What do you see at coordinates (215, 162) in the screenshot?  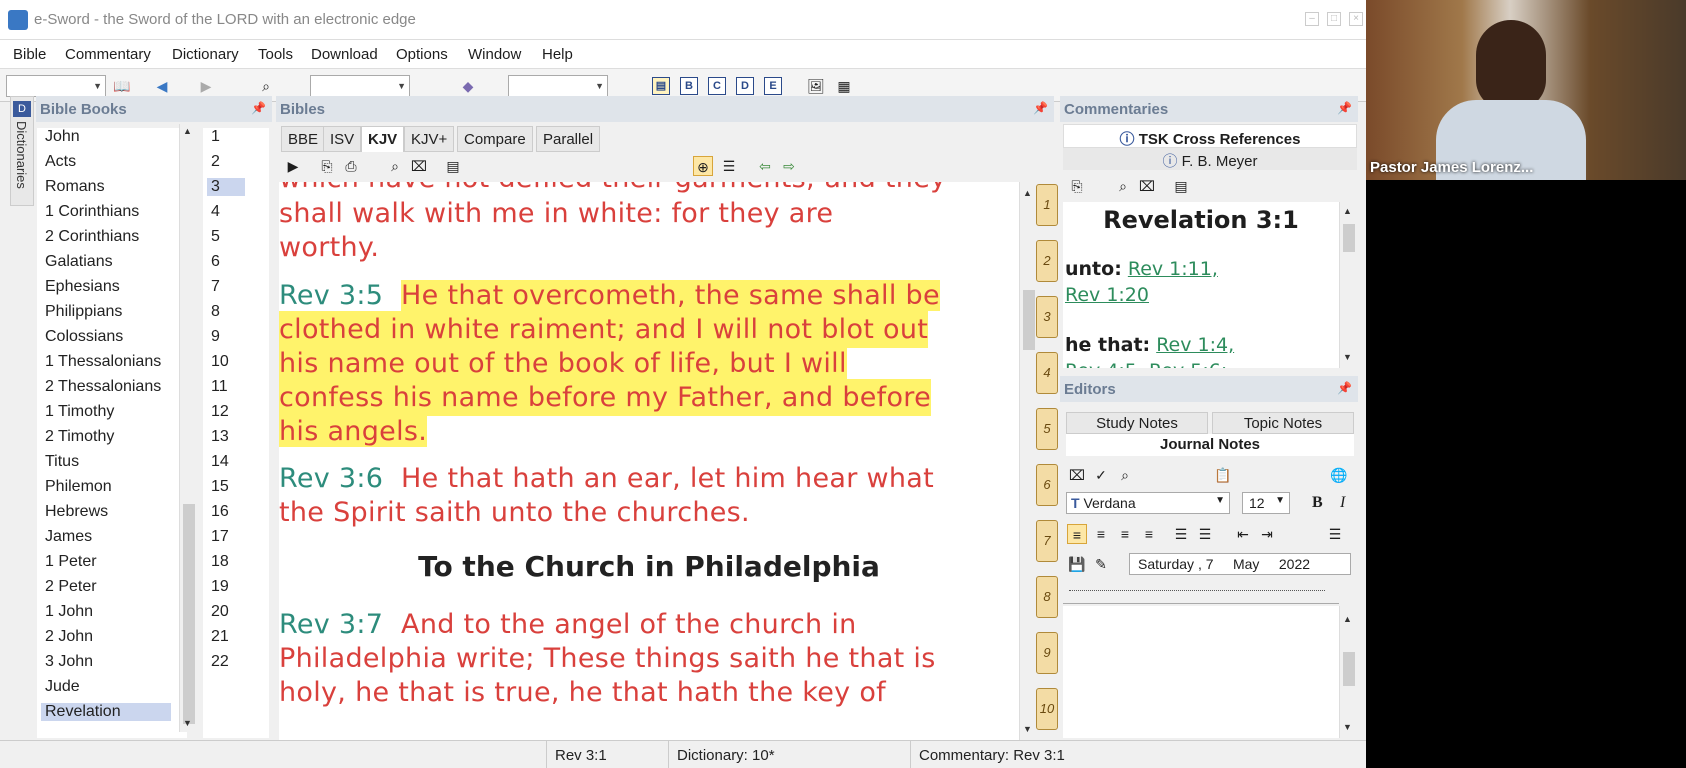 I see `chapter-item: 2` at bounding box center [215, 162].